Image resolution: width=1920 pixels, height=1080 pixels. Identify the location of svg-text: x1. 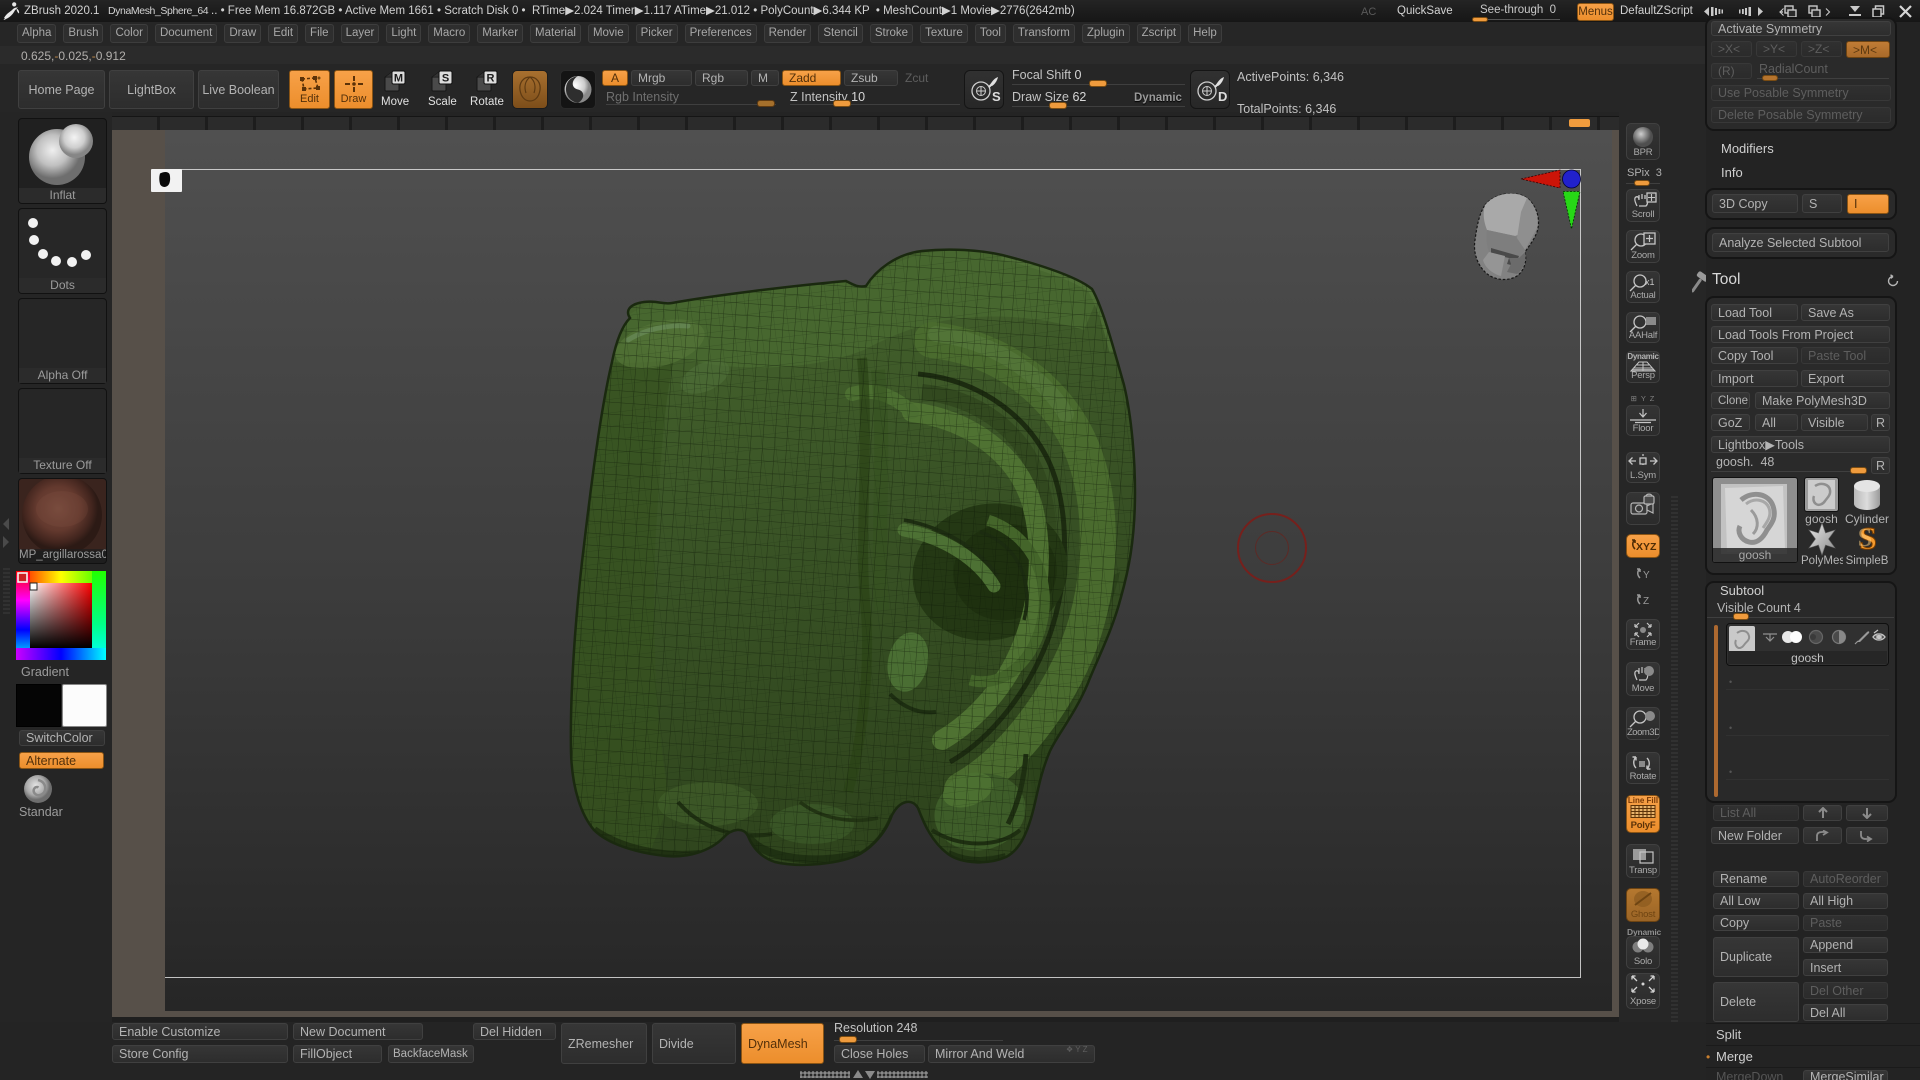
(1650, 282).